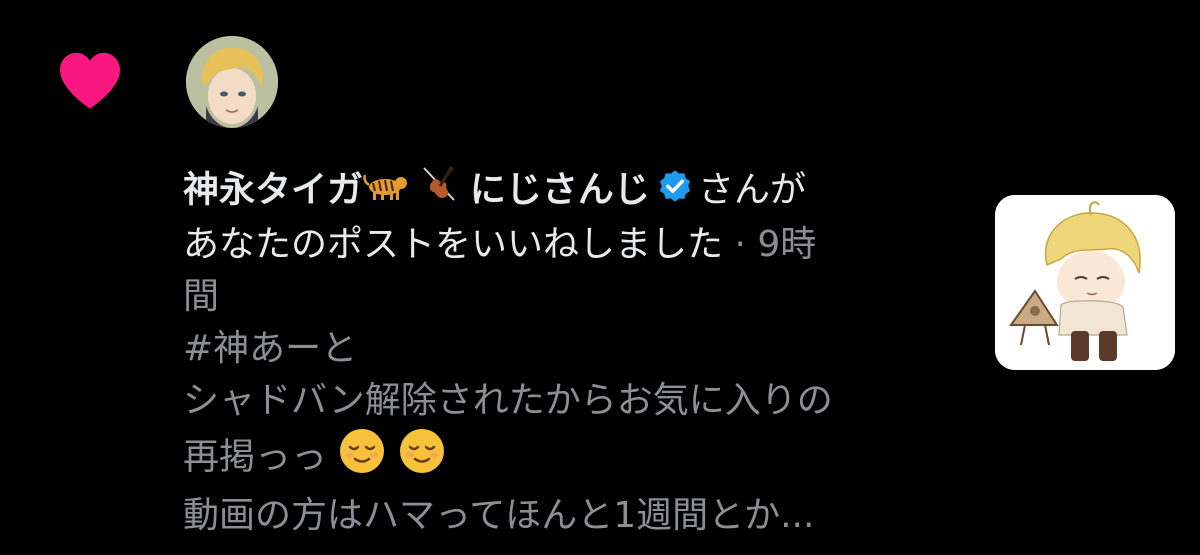 This screenshot has height=555, width=1200. What do you see at coordinates (560, 190) in the screenshot?
I see `user-name-suffix: にじさんじ` at bounding box center [560, 190].